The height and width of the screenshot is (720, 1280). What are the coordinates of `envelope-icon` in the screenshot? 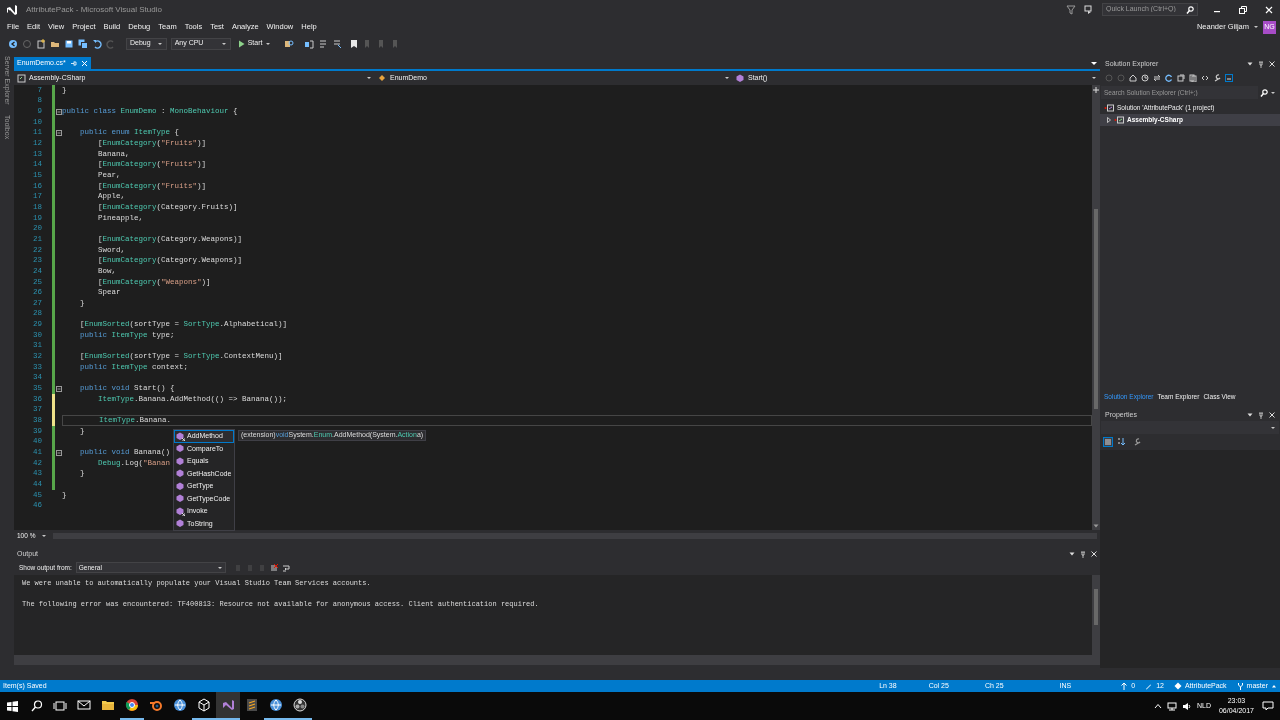 It's located at (84, 705).